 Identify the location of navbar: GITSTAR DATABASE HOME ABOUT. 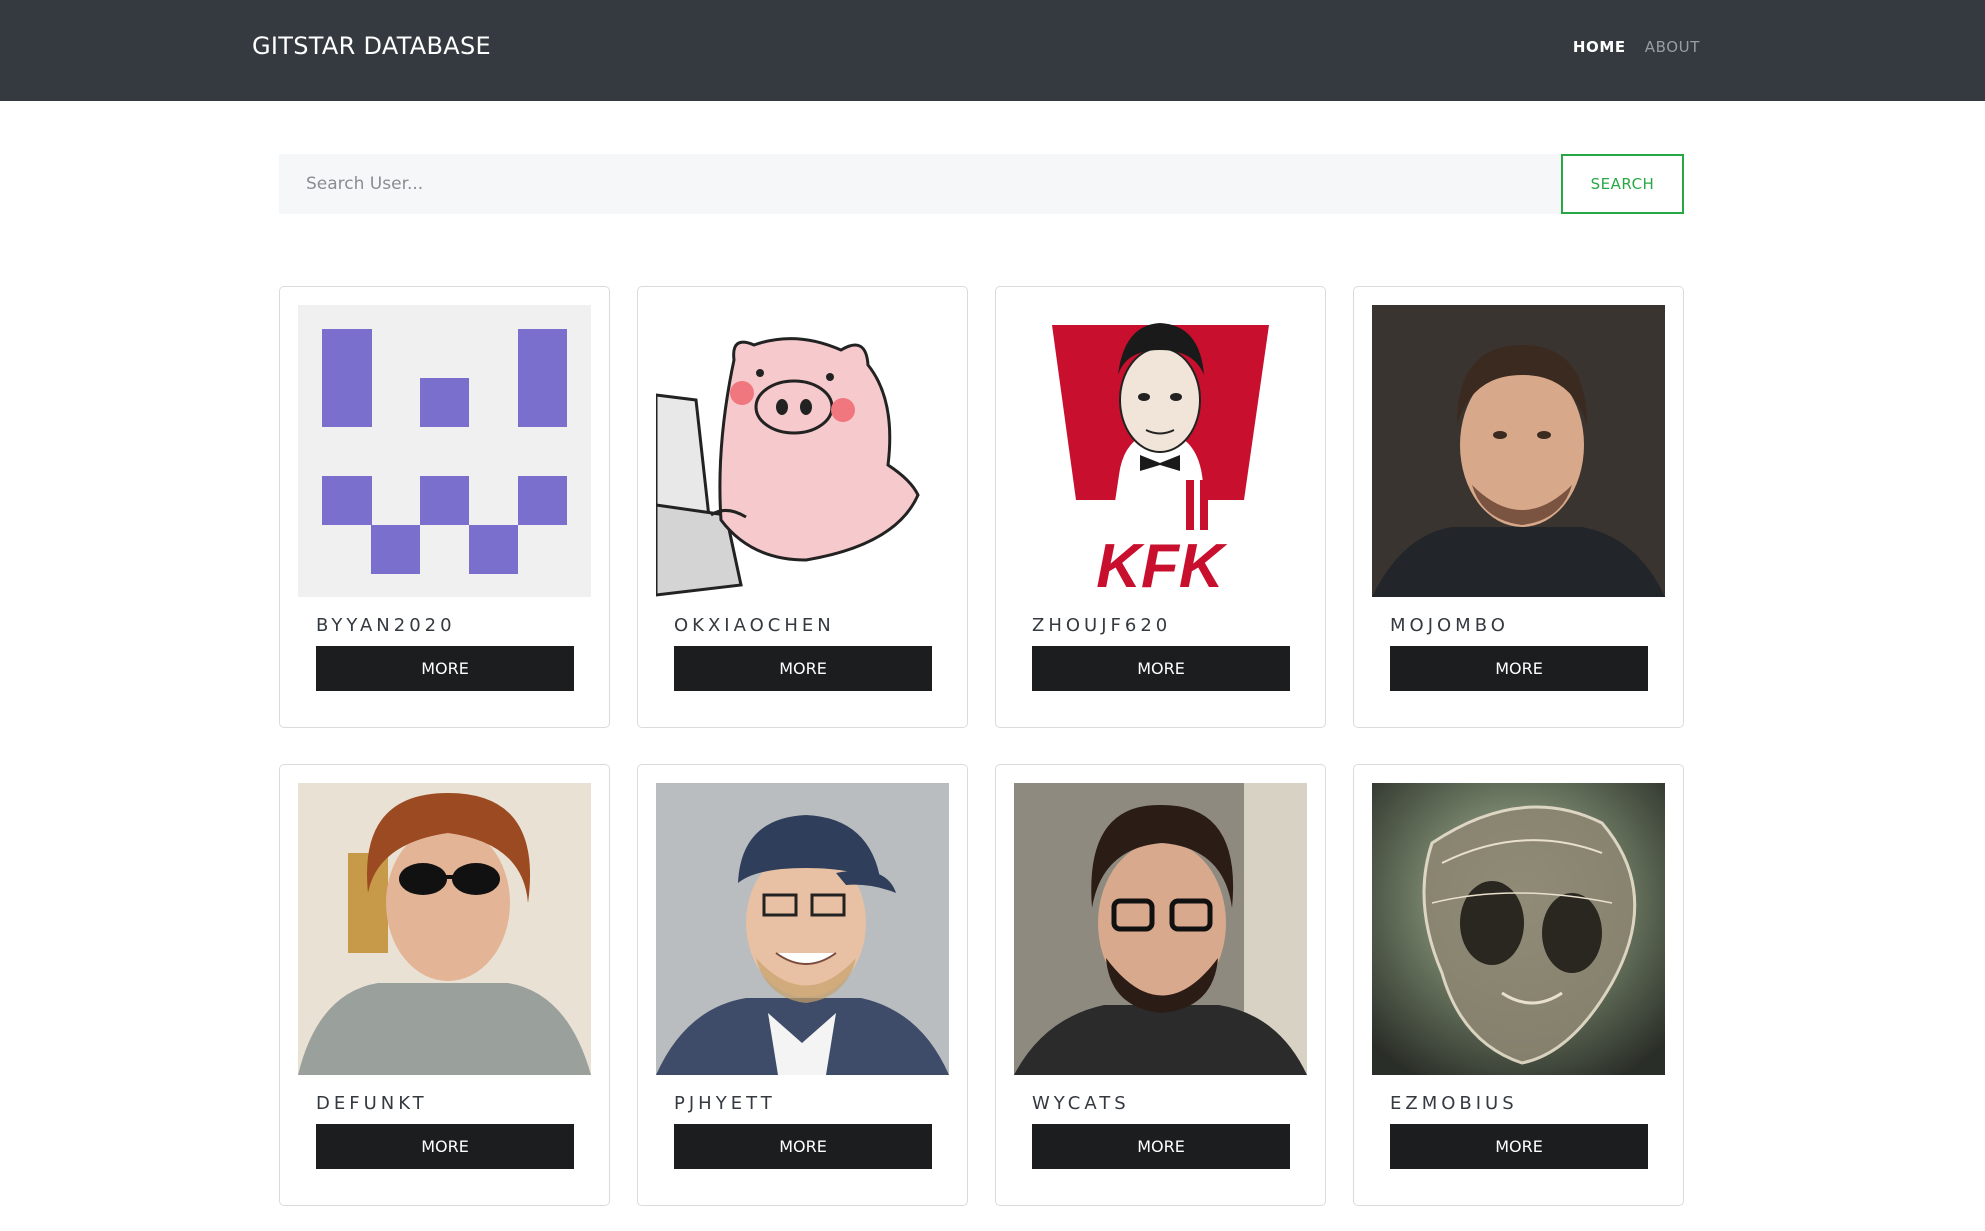
(992, 50).